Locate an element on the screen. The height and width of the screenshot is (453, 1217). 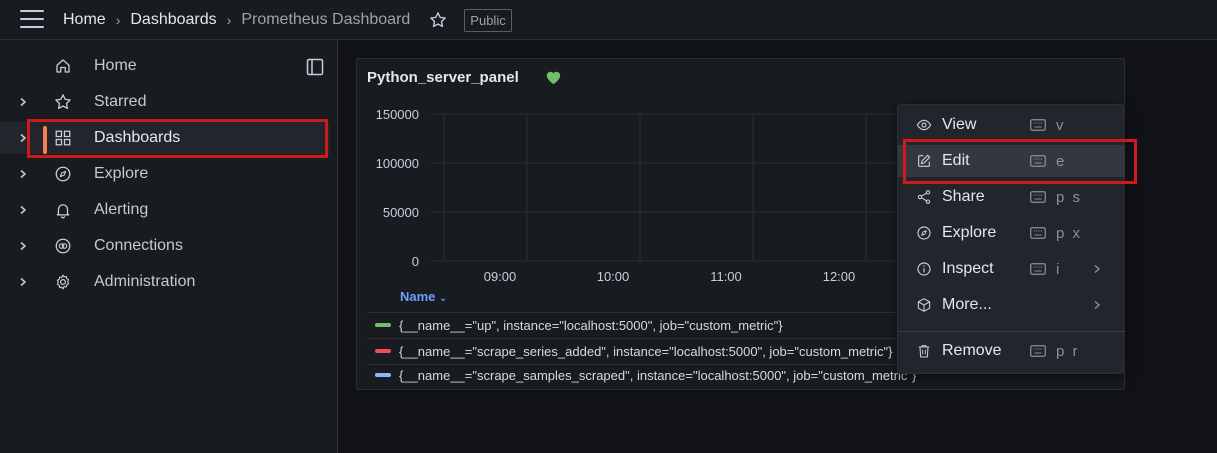
menu-item-label: Share is located at coordinates (963, 196).